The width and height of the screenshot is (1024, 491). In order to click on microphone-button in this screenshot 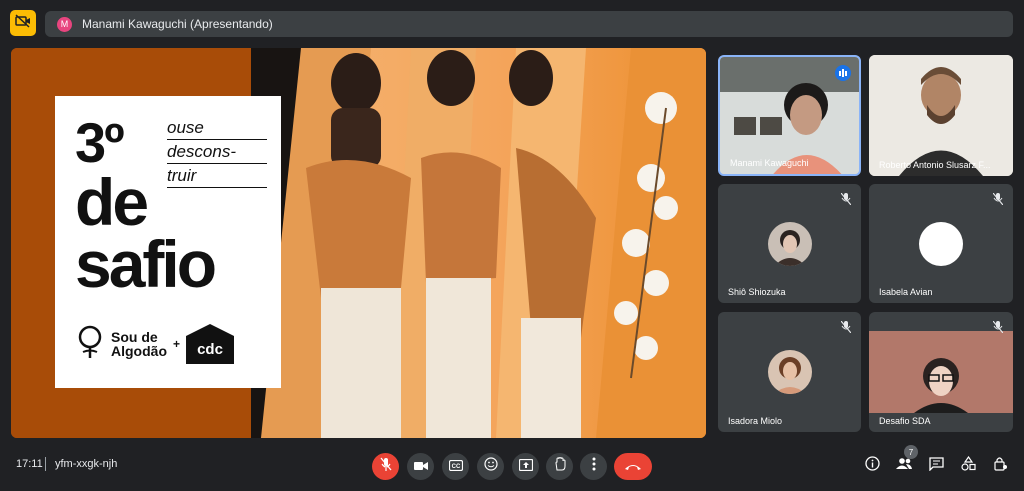, I will do `click(385, 466)`.